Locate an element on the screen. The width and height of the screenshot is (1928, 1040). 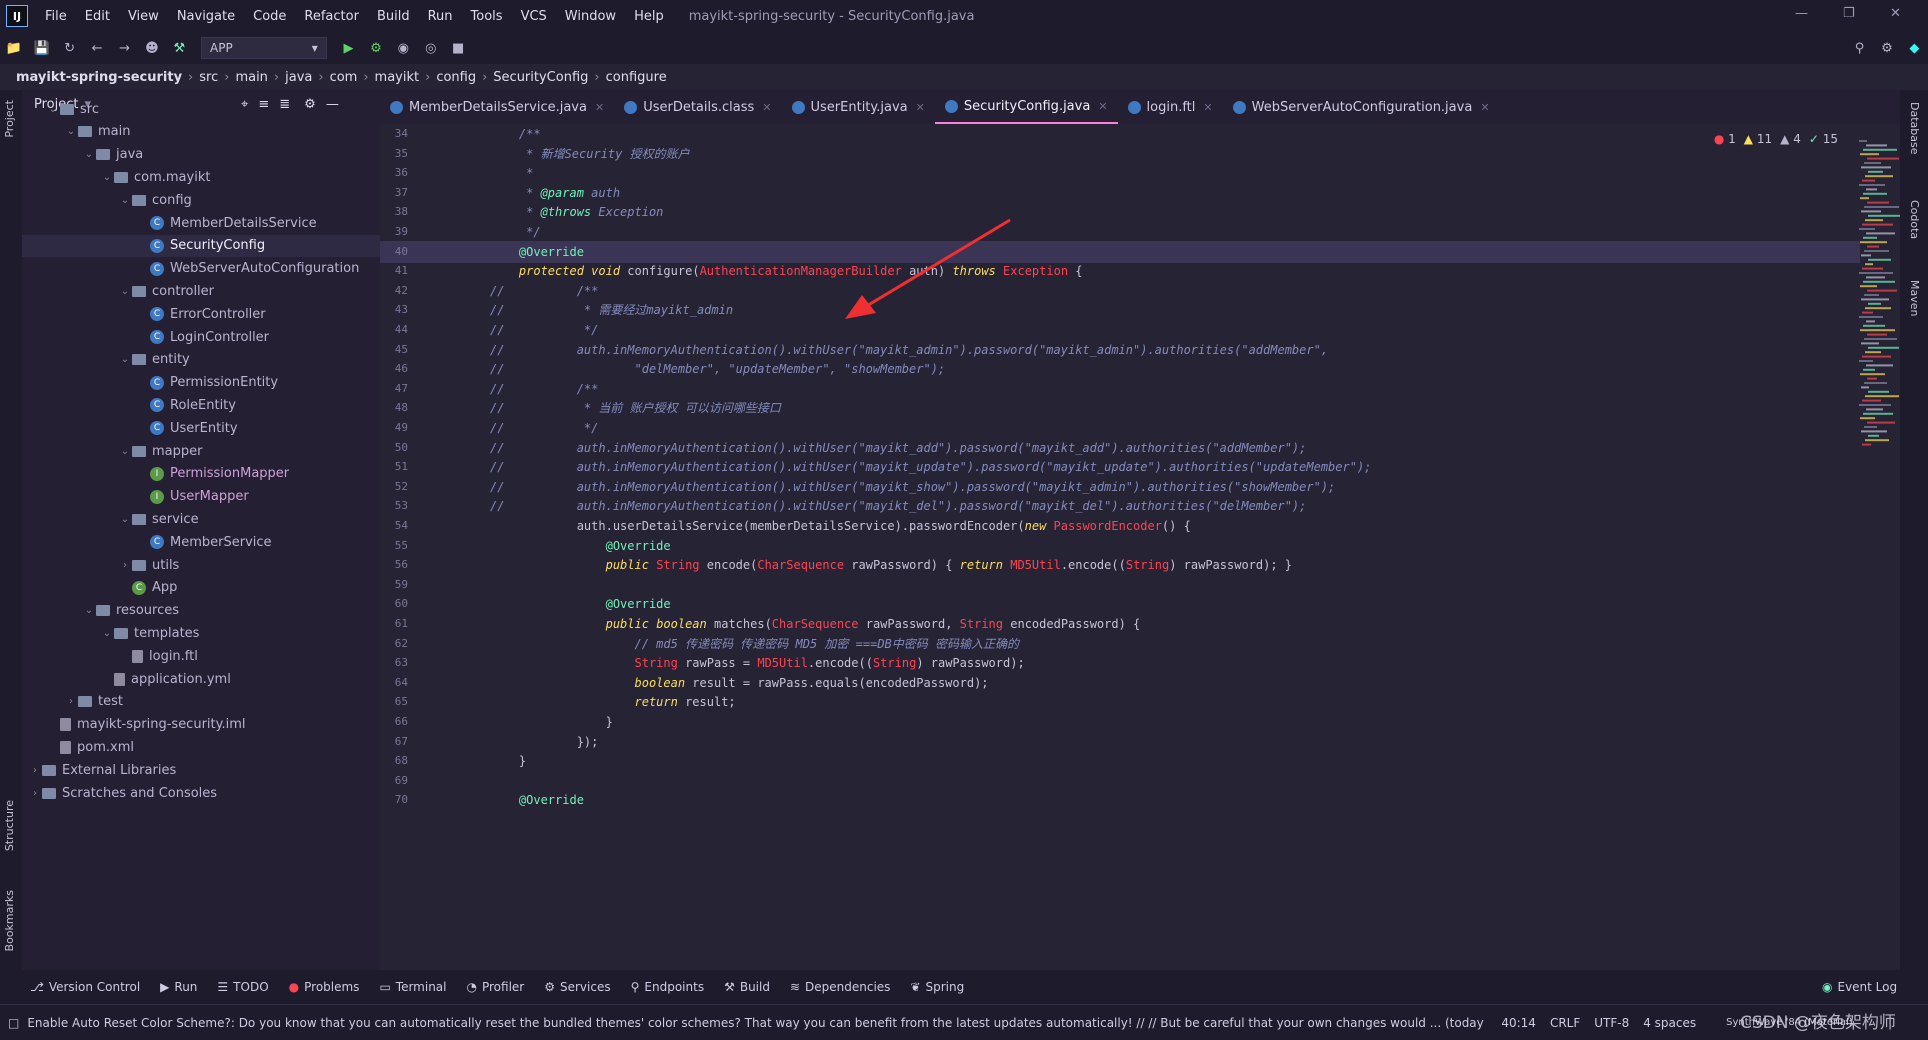
tree-item-entity: ⌄ entity is located at coordinates (201, 360).